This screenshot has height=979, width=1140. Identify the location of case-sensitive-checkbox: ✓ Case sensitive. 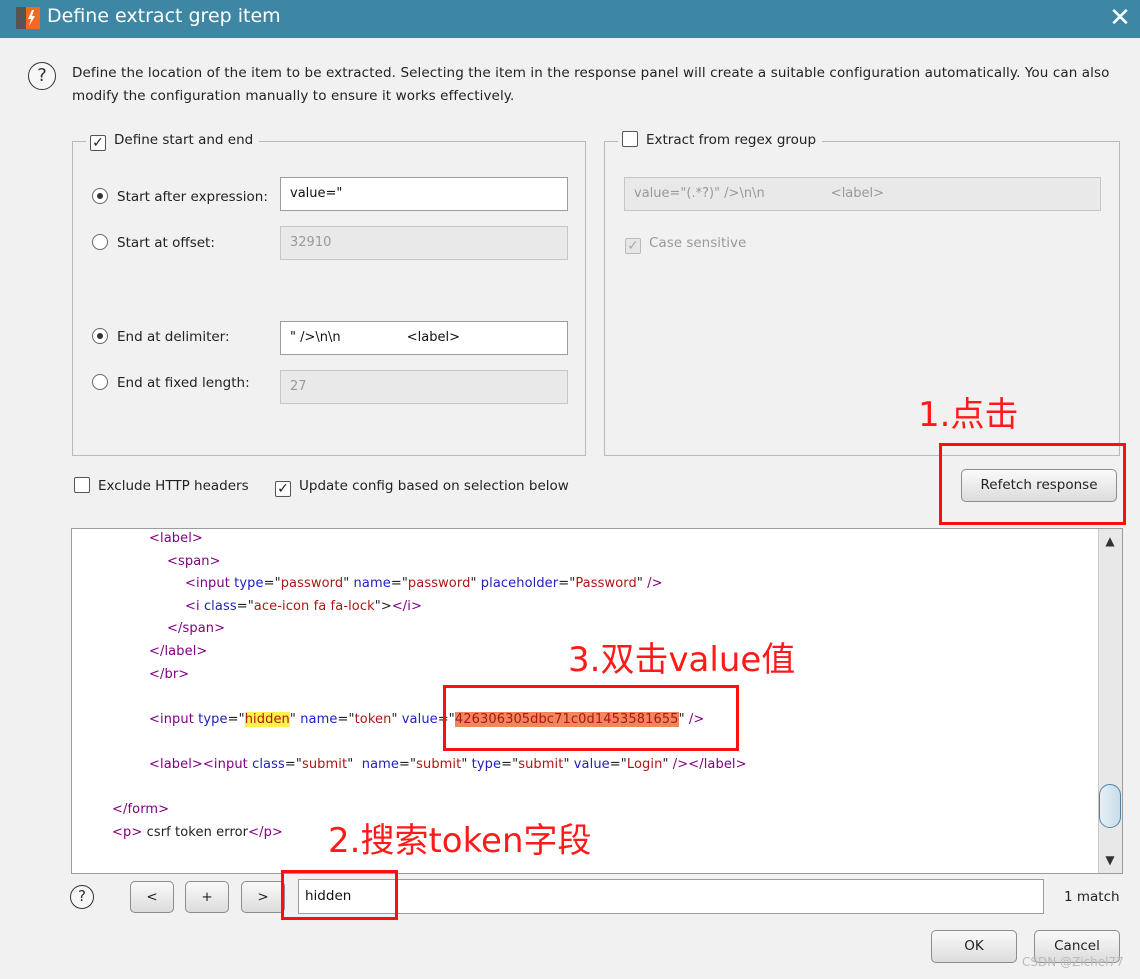
(685, 243).